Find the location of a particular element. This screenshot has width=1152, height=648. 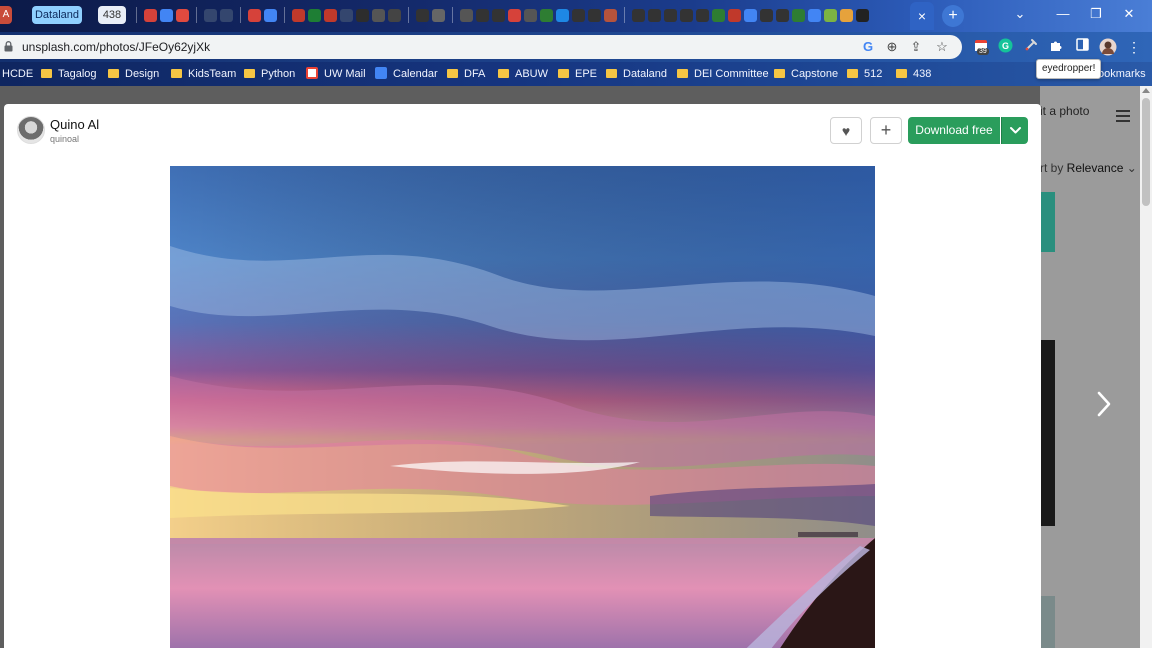

install-app-icon: ⊕ is located at coordinates (892, 47).